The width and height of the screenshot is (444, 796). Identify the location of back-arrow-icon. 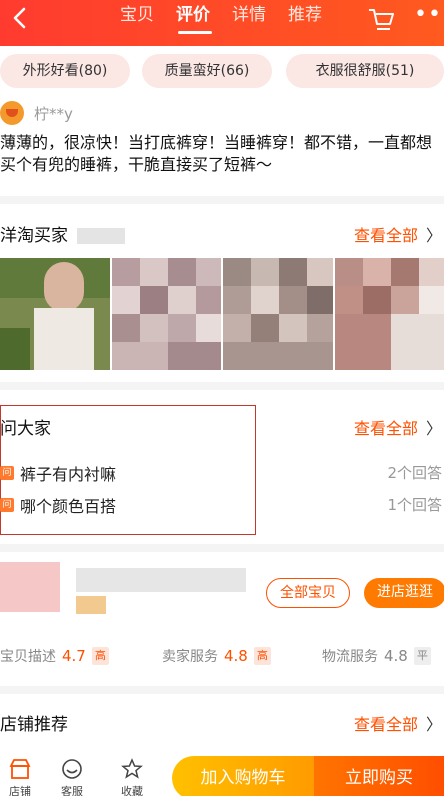
(21, 19).